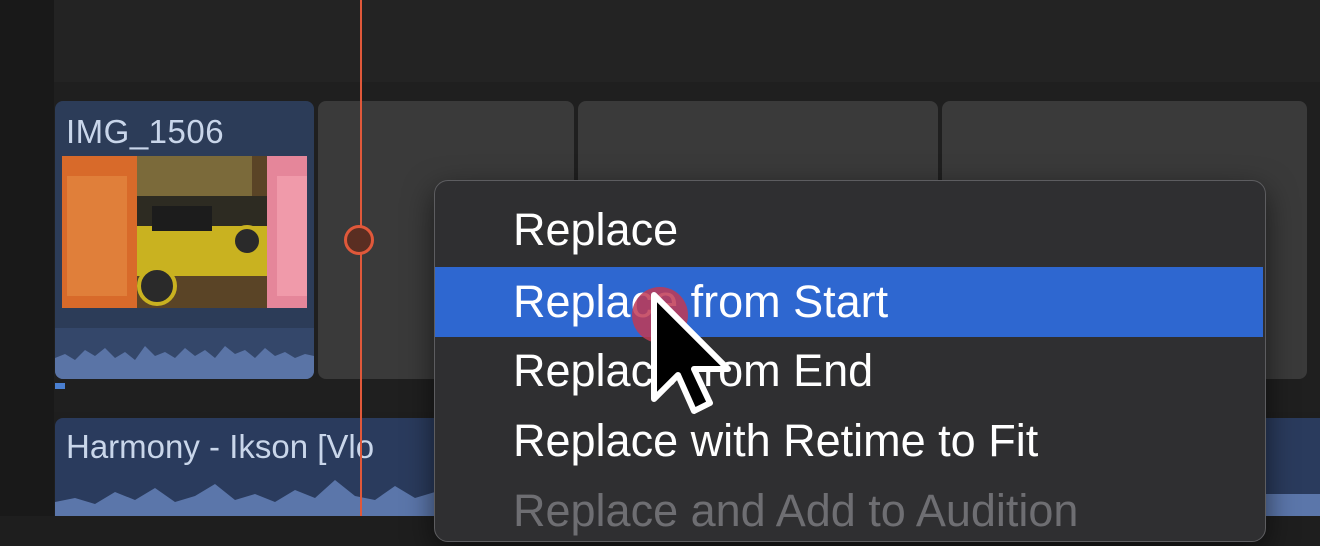  What do you see at coordinates (361, 258) in the screenshot?
I see `playhead` at bounding box center [361, 258].